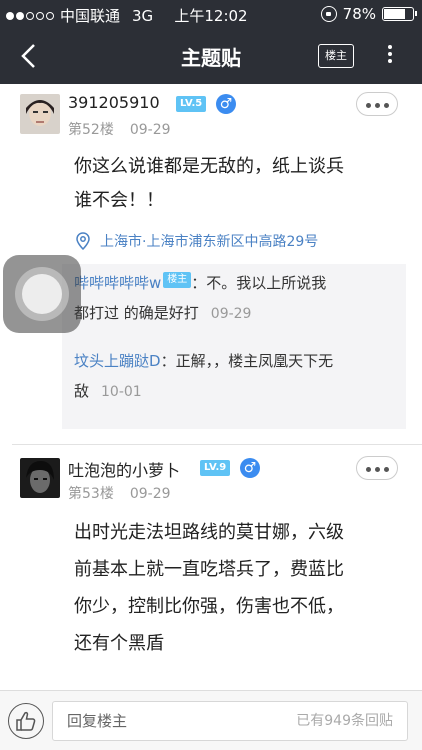 The width and height of the screenshot is (422, 750). I want to click on location-pin-icon, so click(83, 241).